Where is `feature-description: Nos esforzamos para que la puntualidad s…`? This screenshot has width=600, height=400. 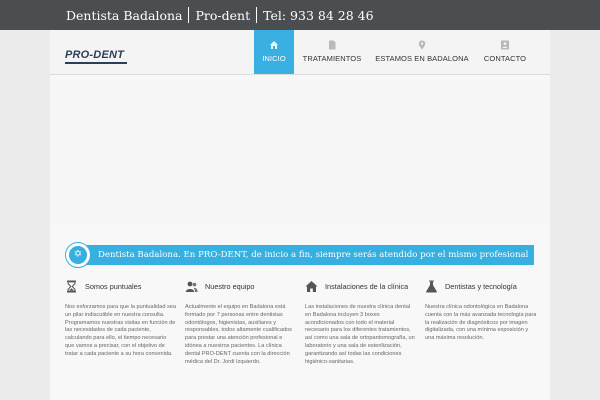 feature-description: Nos esforzamos para que la puntualidad s… is located at coordinates (121, 330).